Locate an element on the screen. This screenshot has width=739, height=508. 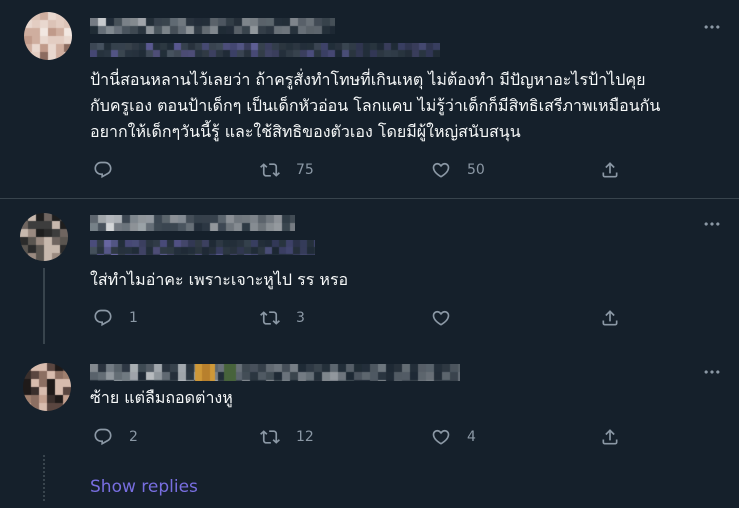
retweet-count: 75 is located at coordinates (305, 170).